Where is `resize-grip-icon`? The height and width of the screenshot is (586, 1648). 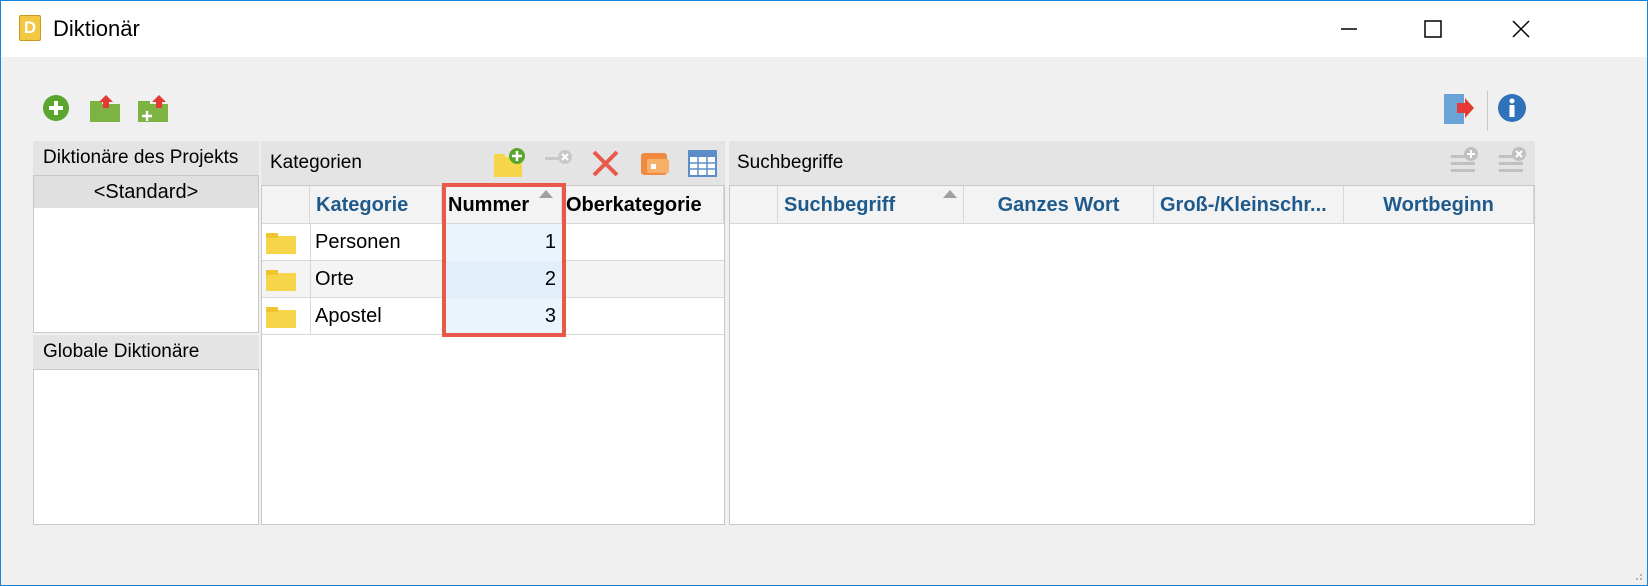 resize-grip-icon is located at coordinates (1637, 575).